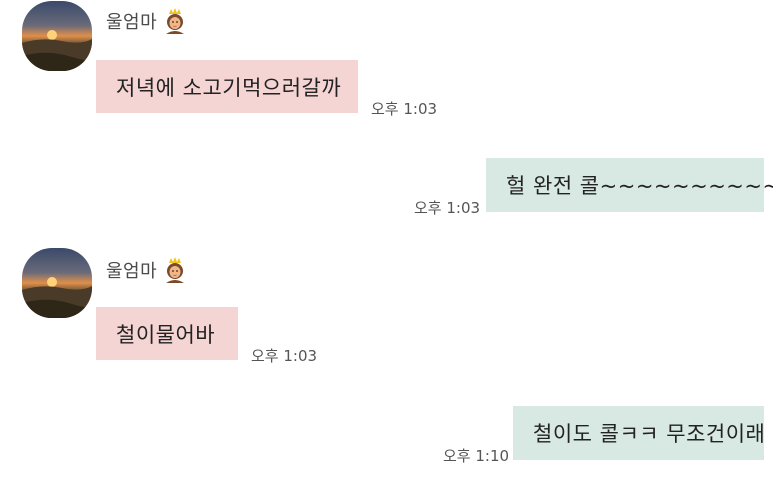 The width and height of the screenshot is (773, 495). I want to click on message-time: 오후 1:10, so click(476, 456).